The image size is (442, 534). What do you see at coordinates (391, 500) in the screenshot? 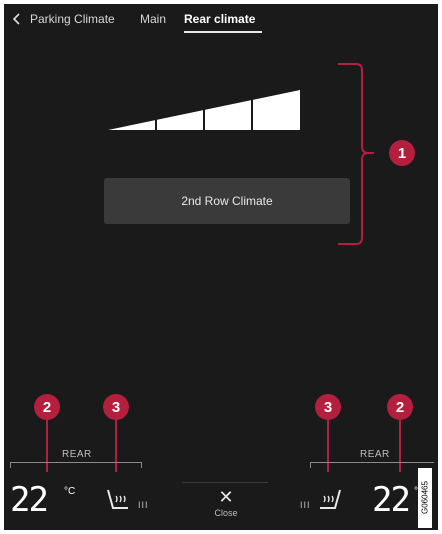
I see `temperature-right: 22` at bounding box center [391, 500].